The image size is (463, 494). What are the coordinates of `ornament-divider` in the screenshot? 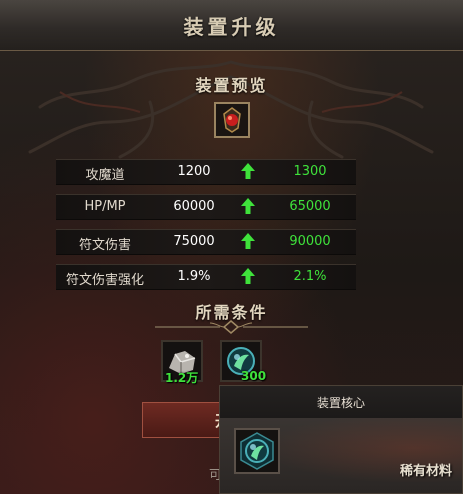 It's located at (231, 327).